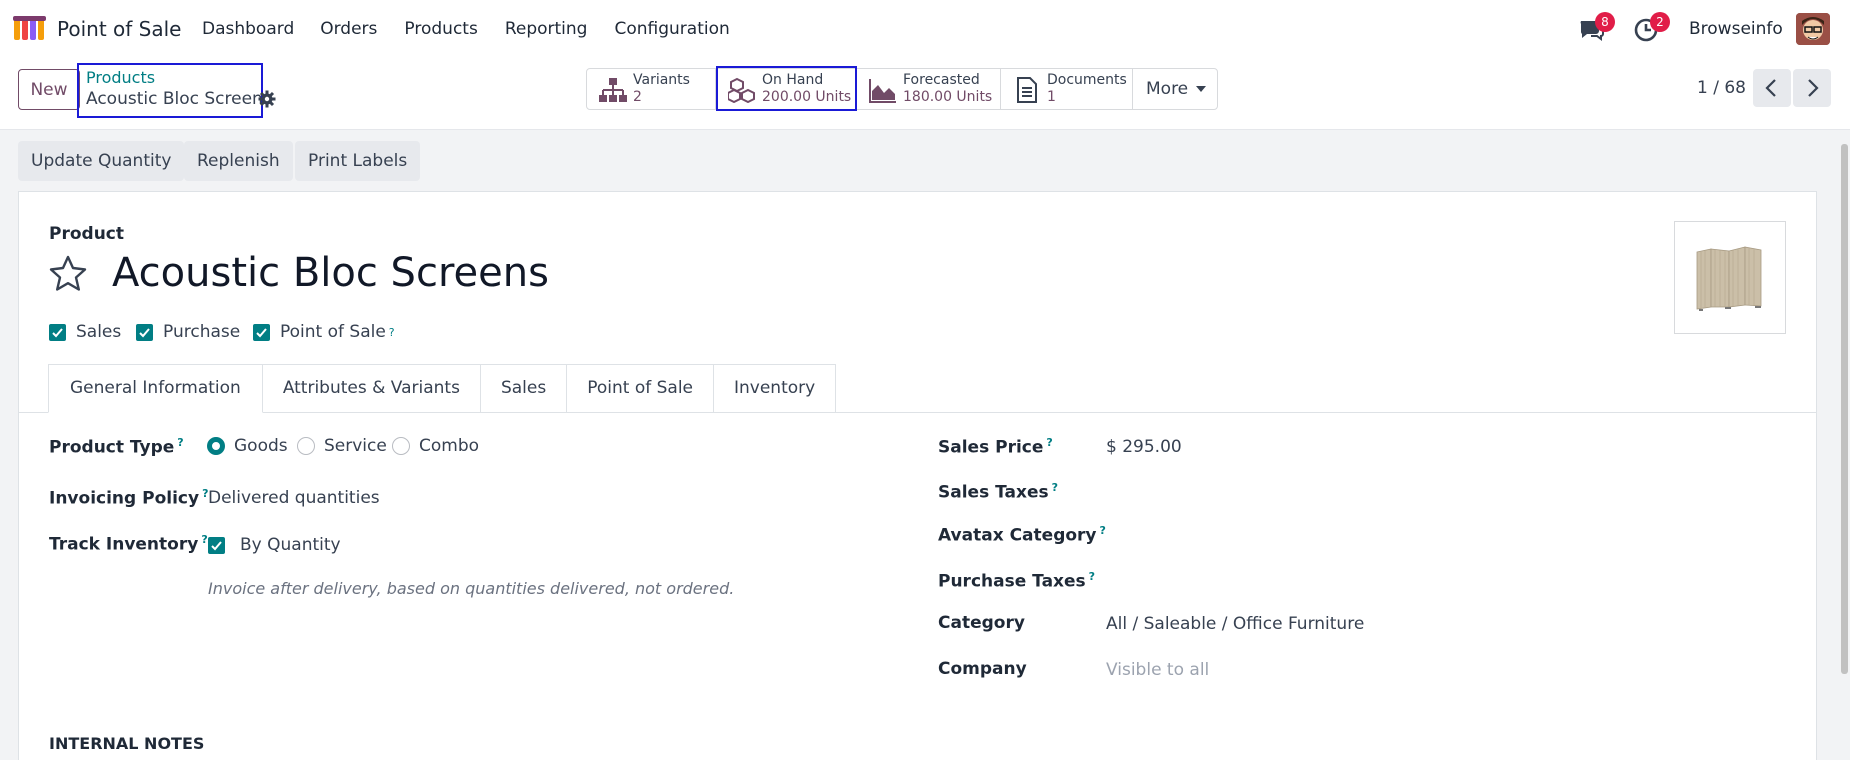  What do you see at coordinates (333, 332) in the screenshot?
I see `point-of-sale-checkbox-label: Point of Sale` at bounding box center [333, 332].